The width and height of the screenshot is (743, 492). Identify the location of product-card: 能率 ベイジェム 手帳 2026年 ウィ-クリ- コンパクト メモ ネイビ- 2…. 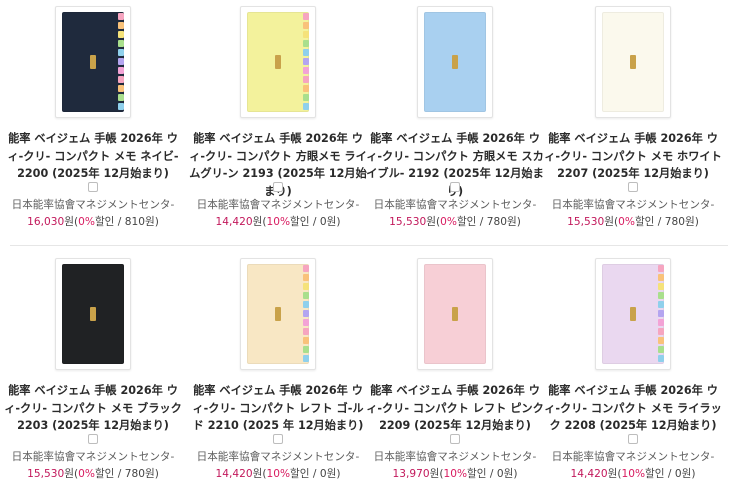
(93, 120).